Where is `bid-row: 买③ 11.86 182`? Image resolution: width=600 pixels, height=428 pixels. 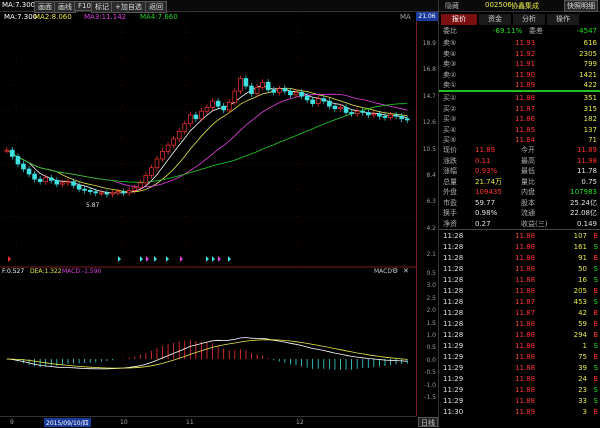
bid-row: 买③ 11.86 182 is located at coordinates (519, 119).